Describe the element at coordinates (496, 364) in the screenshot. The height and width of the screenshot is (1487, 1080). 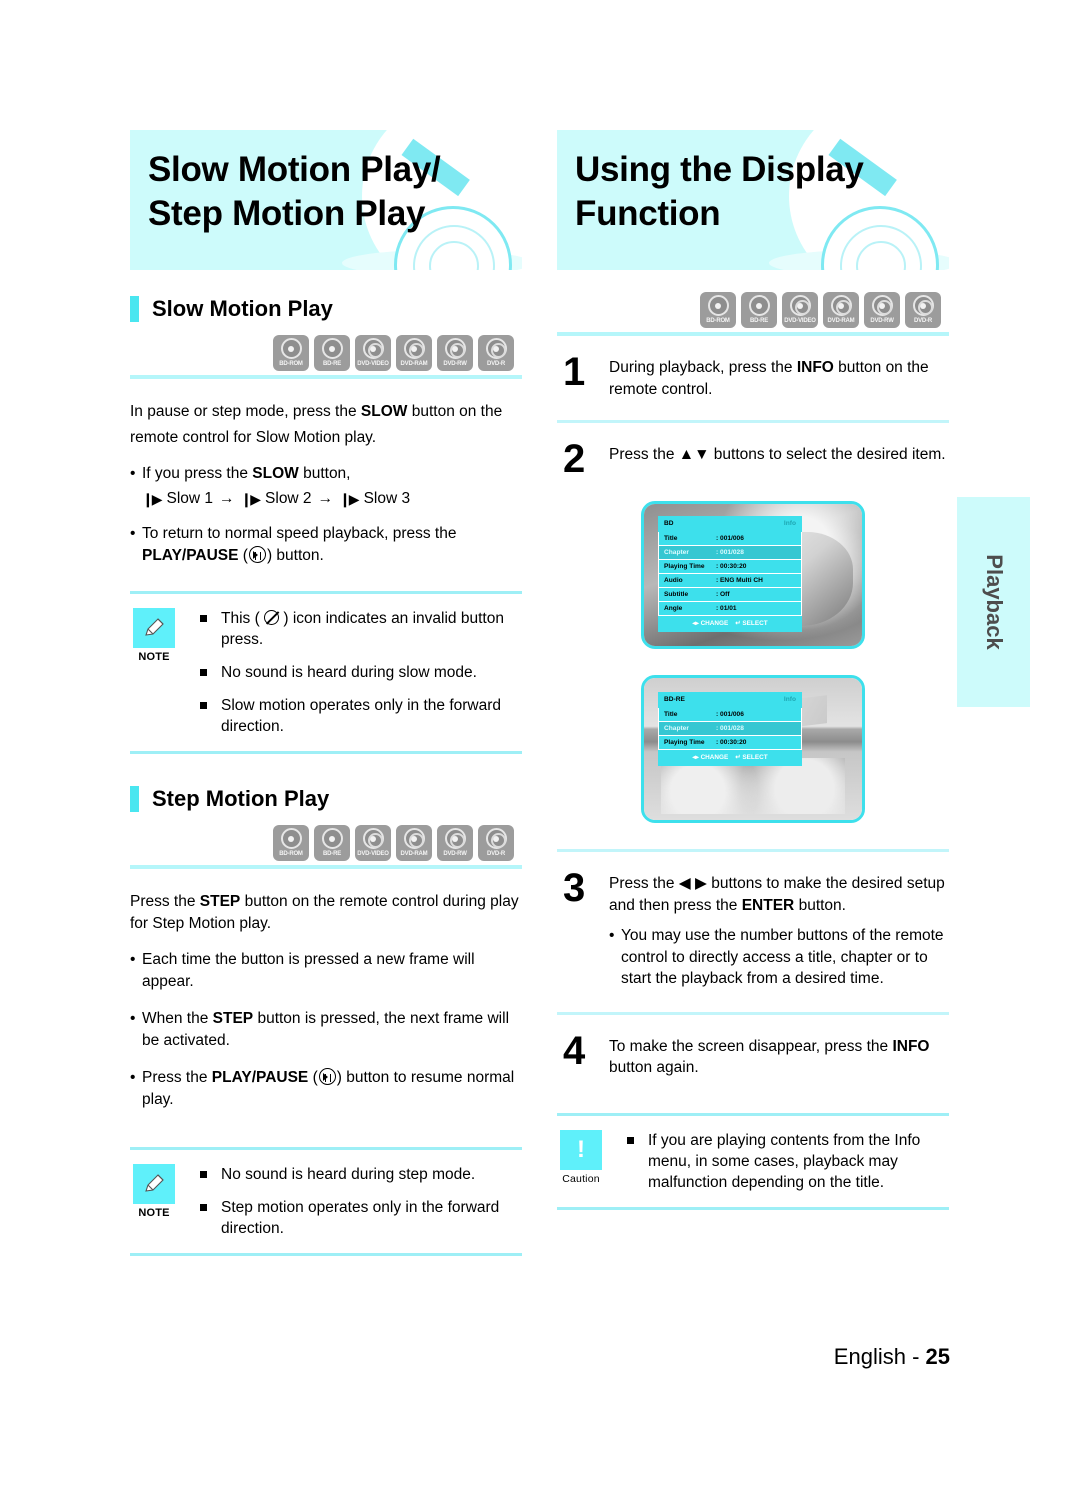
I see `disc-badge-label: DVD-R` at that location.